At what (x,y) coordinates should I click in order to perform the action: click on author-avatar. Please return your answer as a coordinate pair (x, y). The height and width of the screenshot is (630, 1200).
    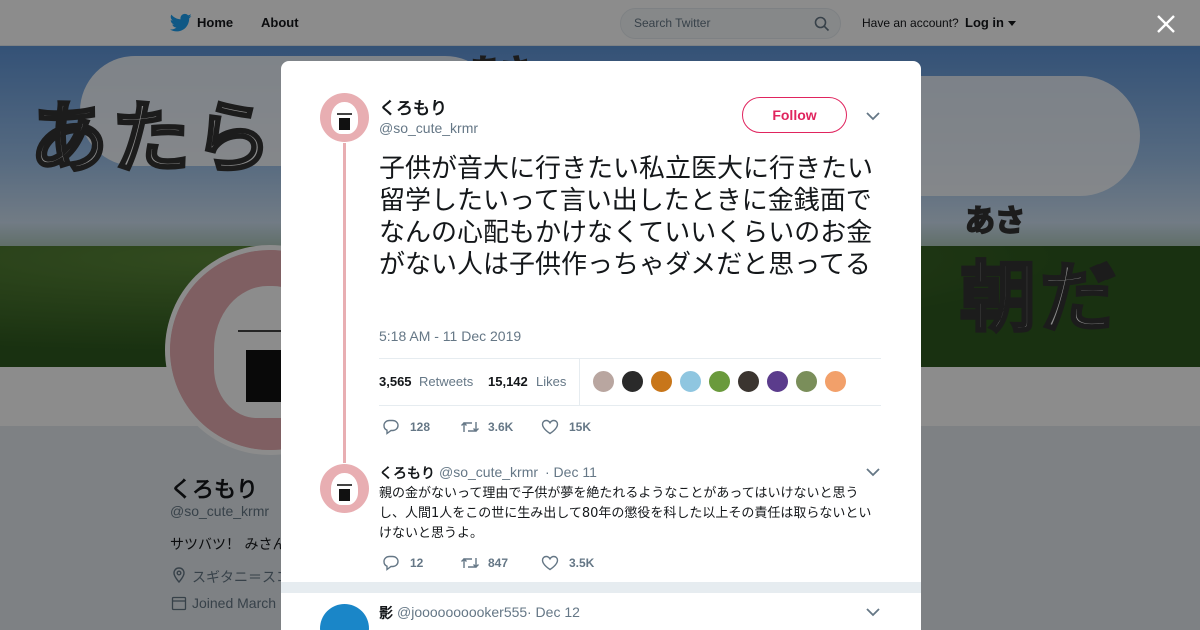
    Looking at the image, I should click on (344, 117).